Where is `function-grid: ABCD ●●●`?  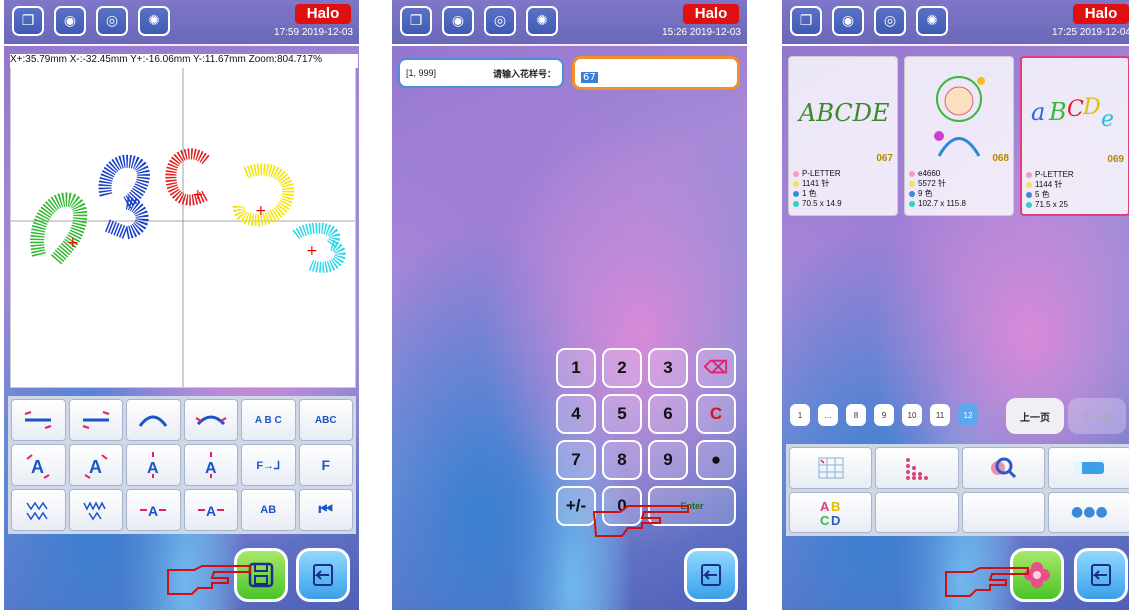 function-grid: ABCD ●●● is located at coordinates (957, 490).